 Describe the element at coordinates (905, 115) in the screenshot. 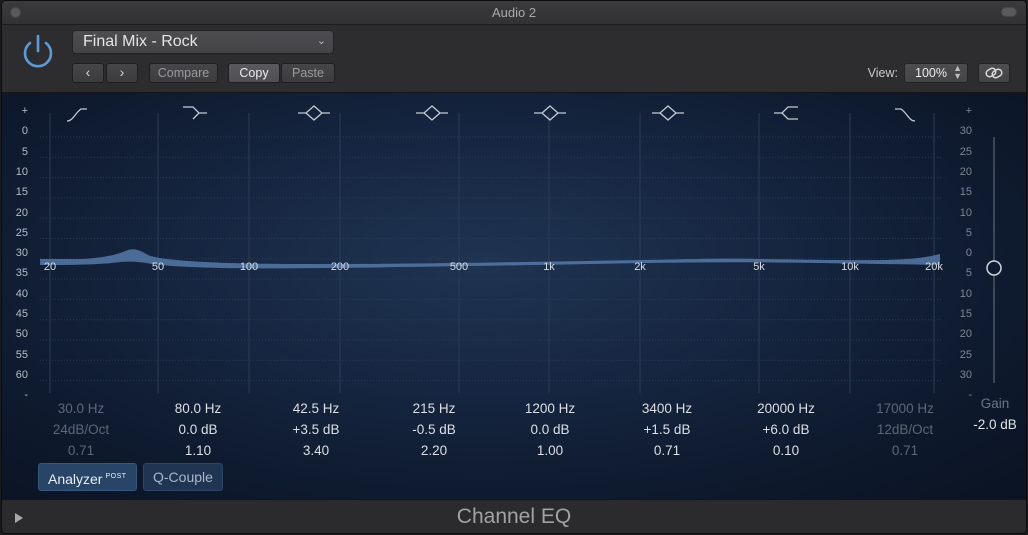

I see `high-cut-icon` at that location.